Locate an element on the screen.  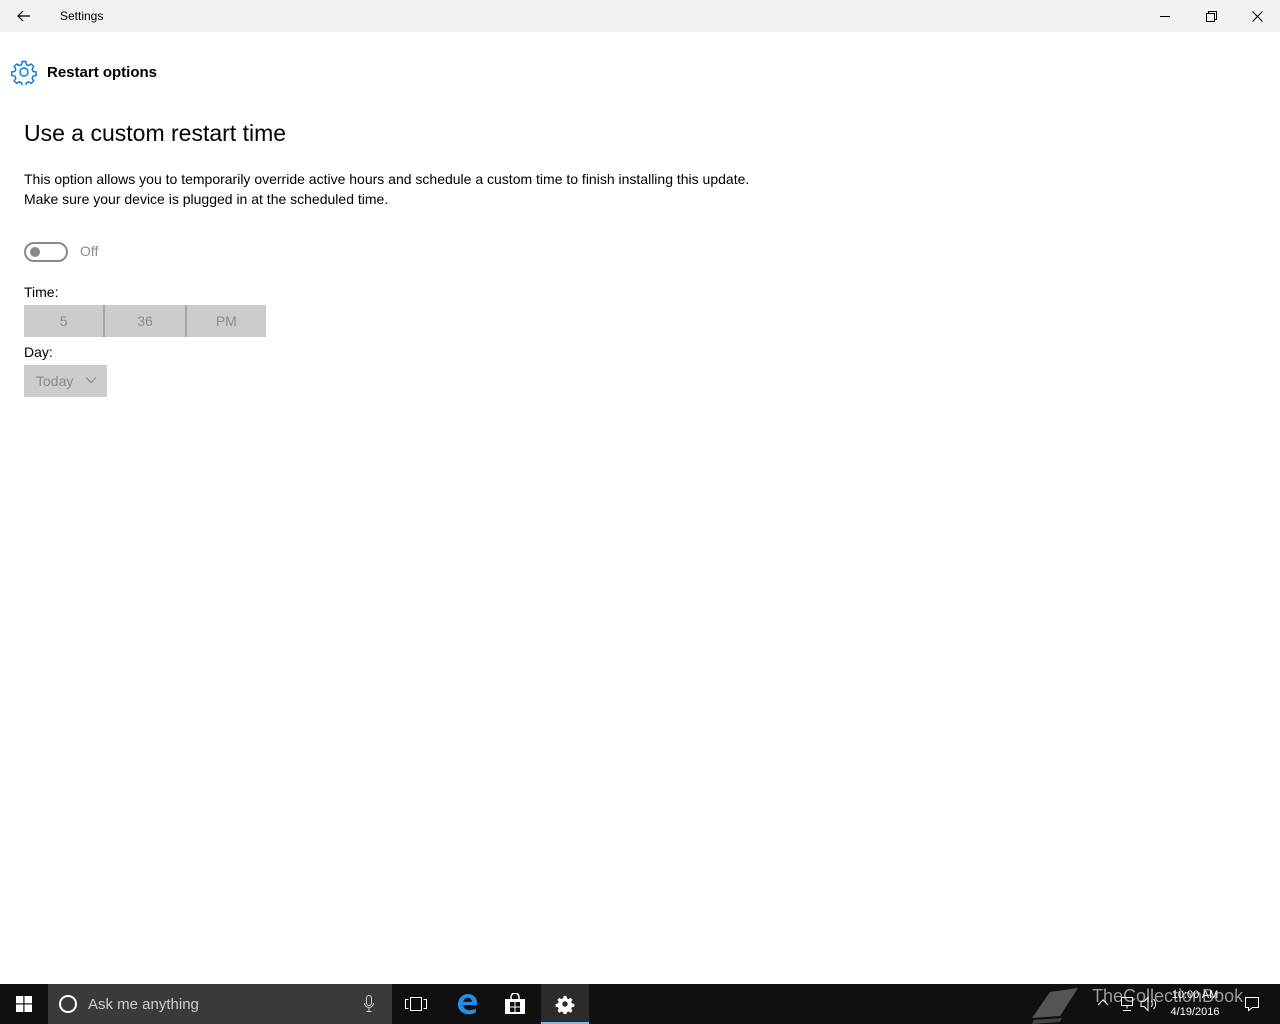
settings-taskbar-button is located at coordinates (565, 1004).